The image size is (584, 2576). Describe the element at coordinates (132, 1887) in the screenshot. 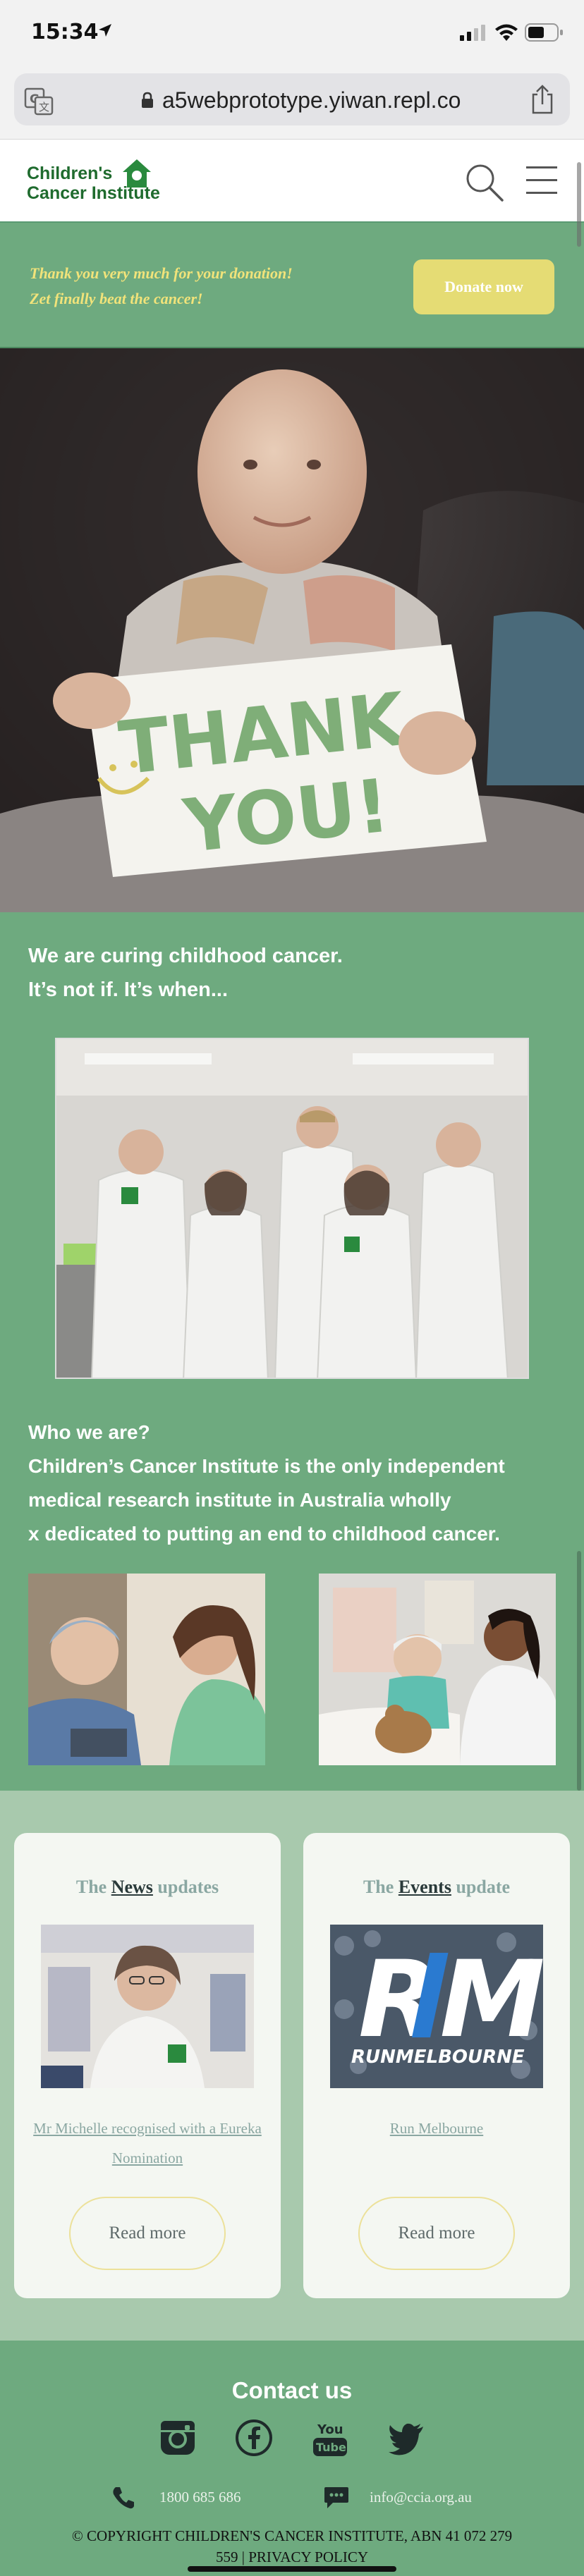

I see `news-title-link: News` at that location.